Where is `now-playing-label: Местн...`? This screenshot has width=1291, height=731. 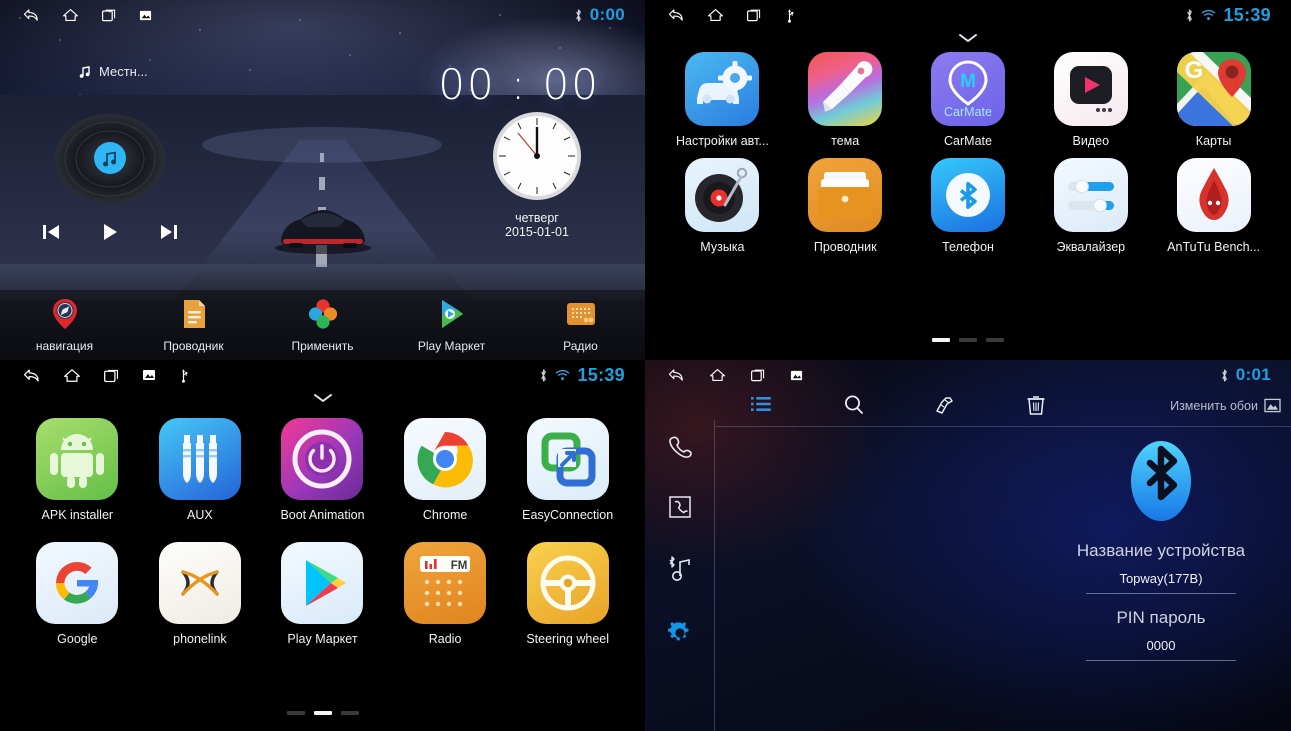
now-playing-label: Местн... is located at coordinates (113, 71).